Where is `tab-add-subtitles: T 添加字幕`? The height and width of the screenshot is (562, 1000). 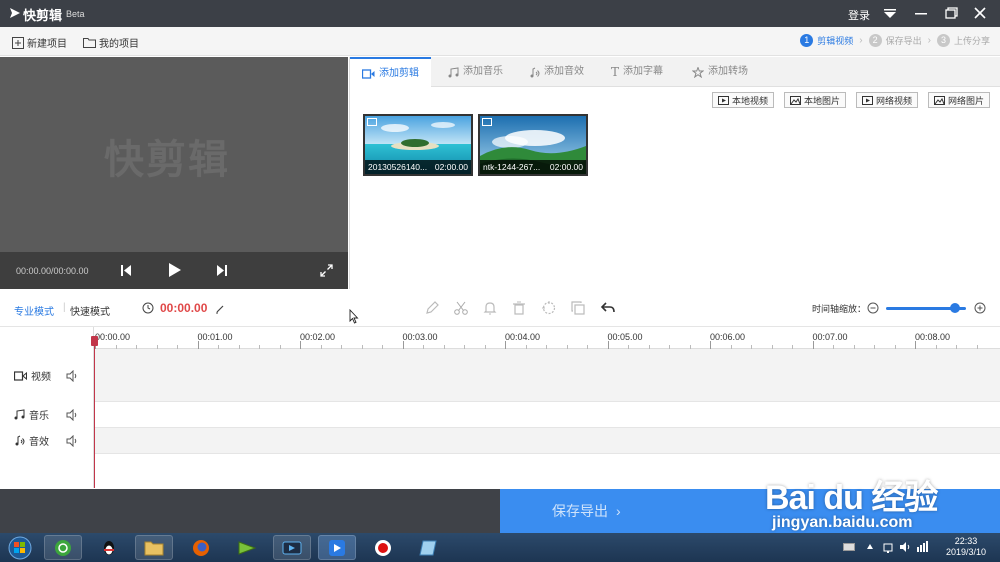
tab-add-subtitles: T 添加字幕 is located at coordinates (637, 72).